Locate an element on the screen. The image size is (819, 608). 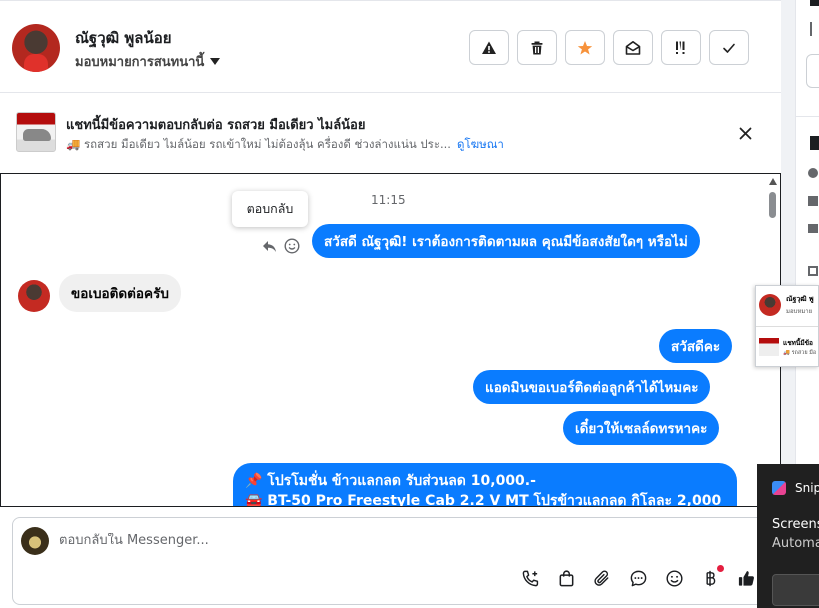
conversation-header: ณัฐวุฒิ พูลน้อย มอบหมายการสนทนานี้ is located at coordinates (390, 47).